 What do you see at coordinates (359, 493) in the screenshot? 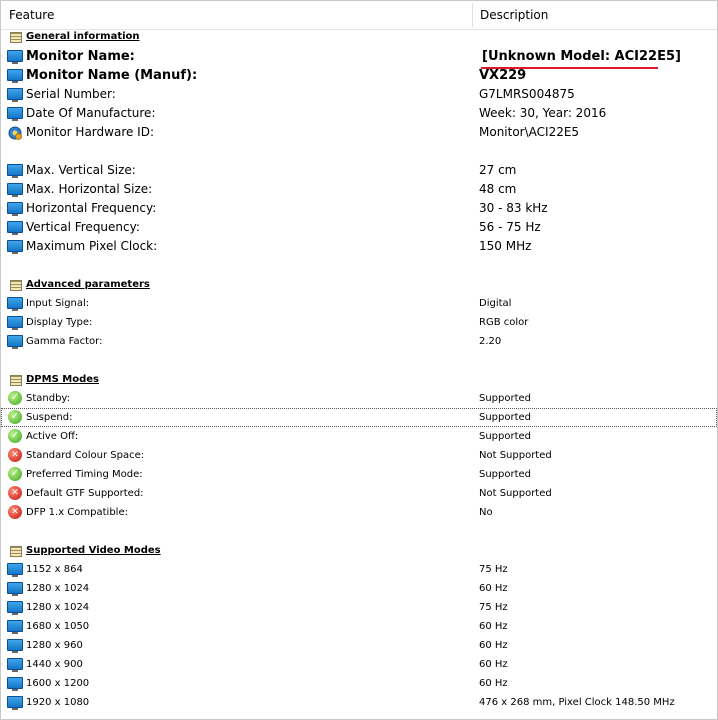
I see `row-default-gtf: ✕ Default GTF Supported: Not Supported` at bounding box center [359, 493].